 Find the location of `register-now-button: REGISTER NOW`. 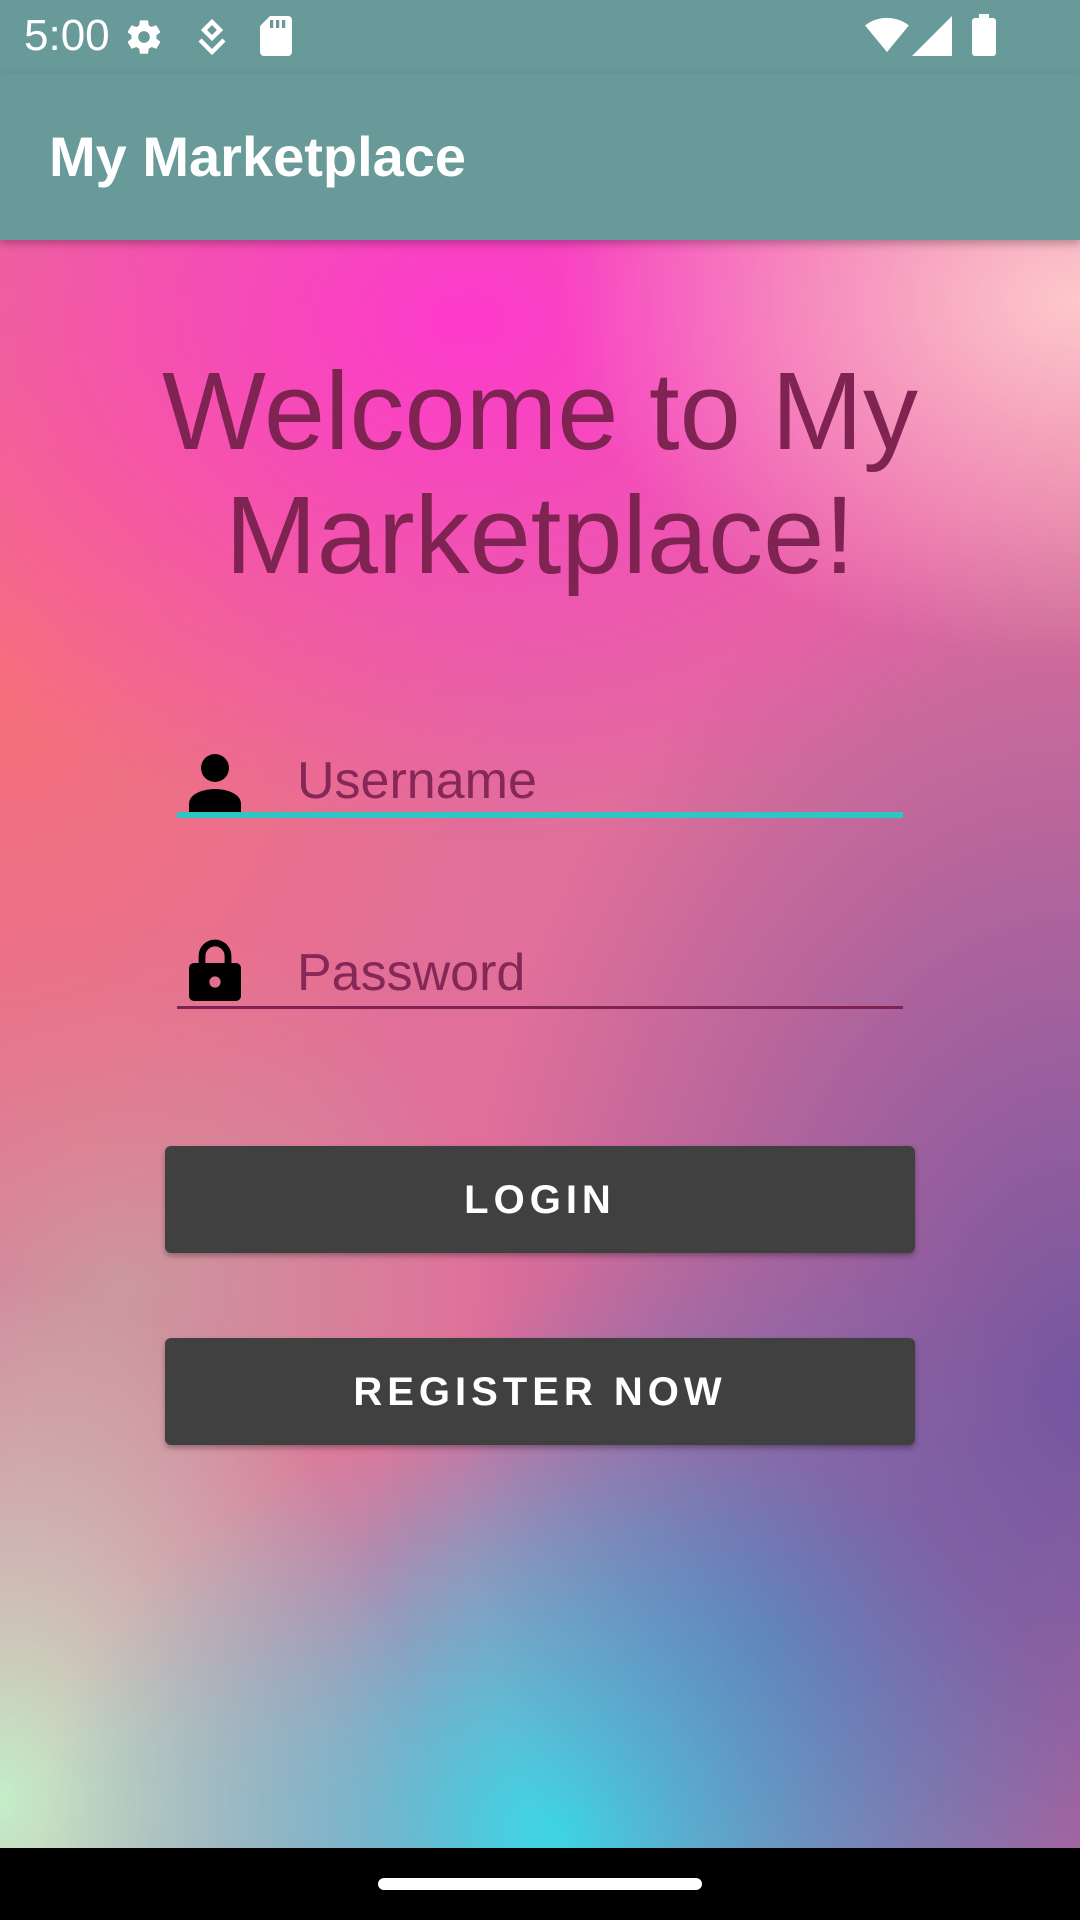

register-now-button: REGISTER NOW is located at coordinates (540, 1391).